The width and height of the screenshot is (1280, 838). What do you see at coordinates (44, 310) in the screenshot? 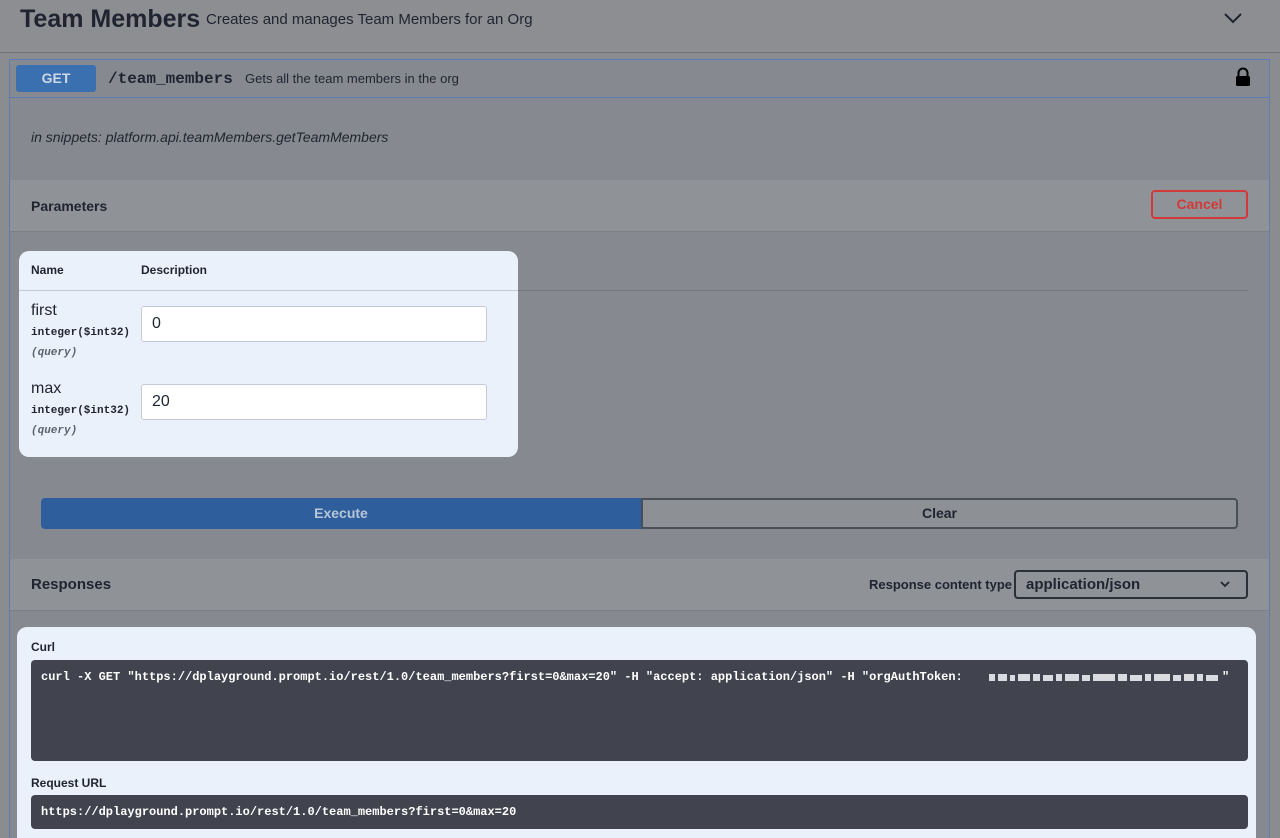
I see `param-name-first: first` at bounding box center [44, 310].